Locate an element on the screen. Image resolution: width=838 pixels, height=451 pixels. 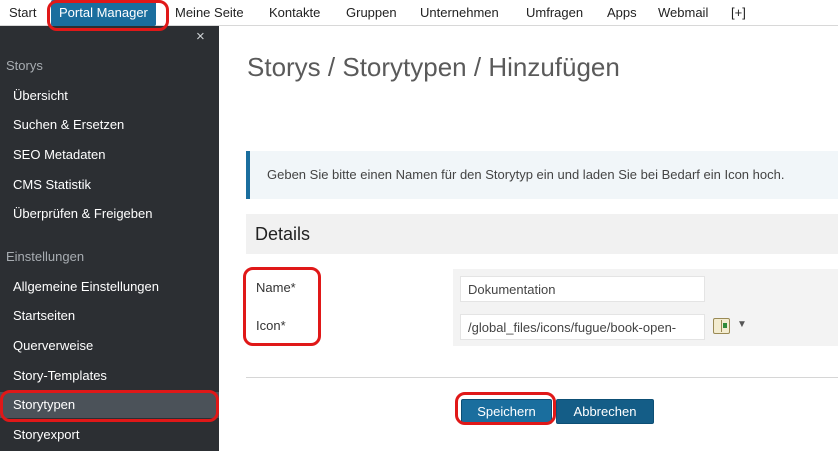
book-open-icon is located at coordinates (721, 326).